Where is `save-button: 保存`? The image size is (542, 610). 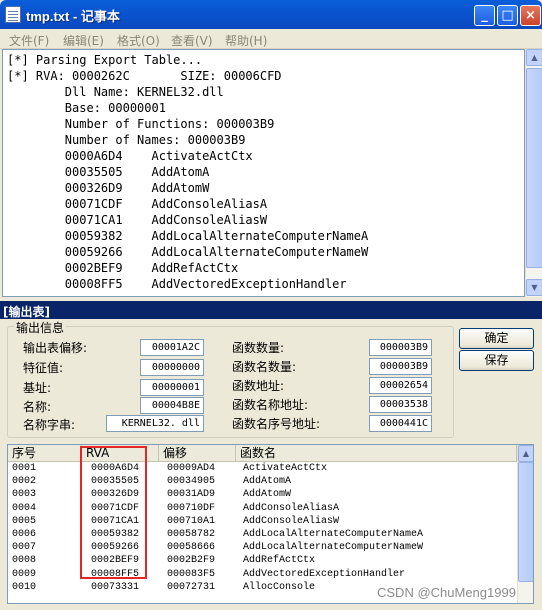
save-button: 保存 is located at coordinates (496, 360).